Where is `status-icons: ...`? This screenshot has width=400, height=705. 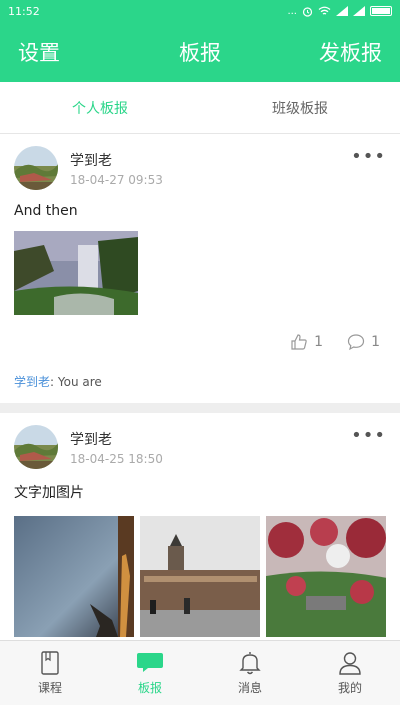 status-icons: ... is located at coordinates (339, 11).